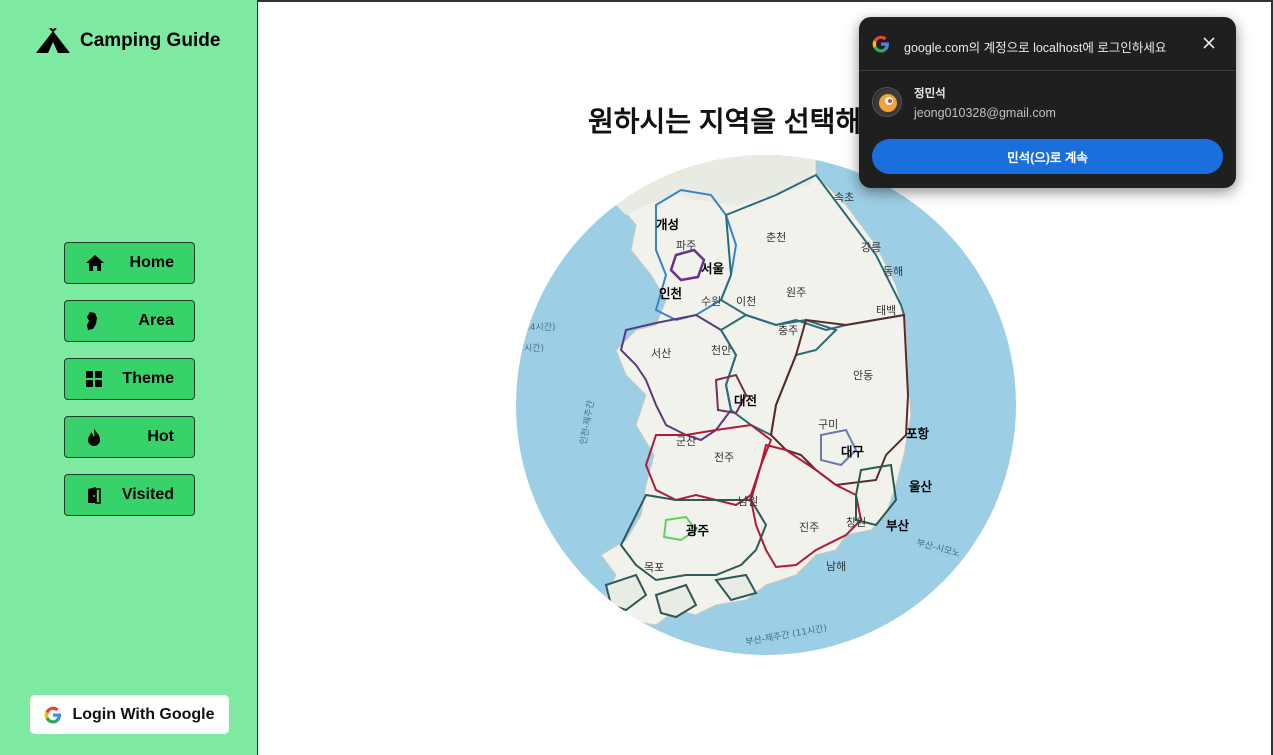  What do you see at coordinates (95, 263) in the screenshot?
I see `home-icon` at bounding box center [95, 263].